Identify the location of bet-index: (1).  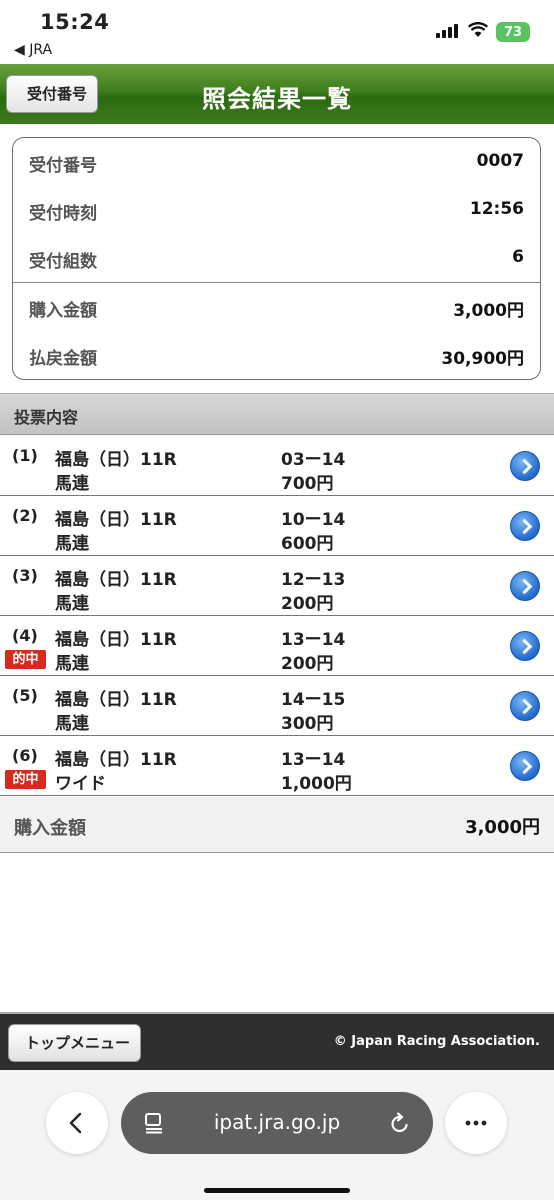
(25, 455).